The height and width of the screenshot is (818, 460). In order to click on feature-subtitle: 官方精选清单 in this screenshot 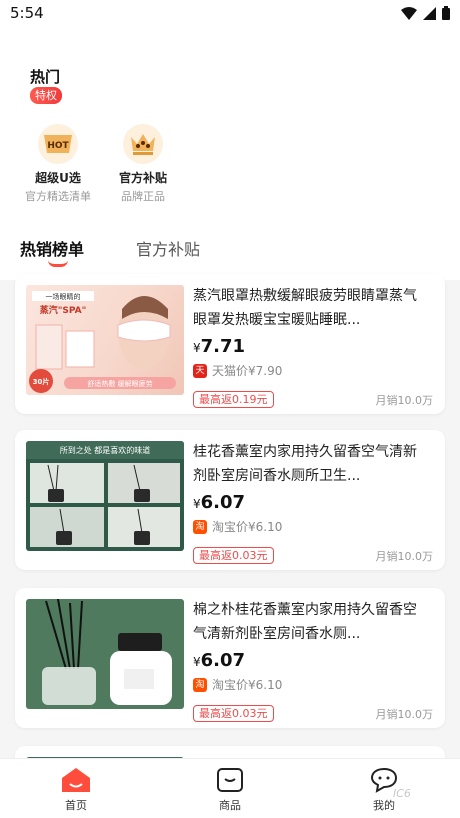, I will do `click(58, 196)`.